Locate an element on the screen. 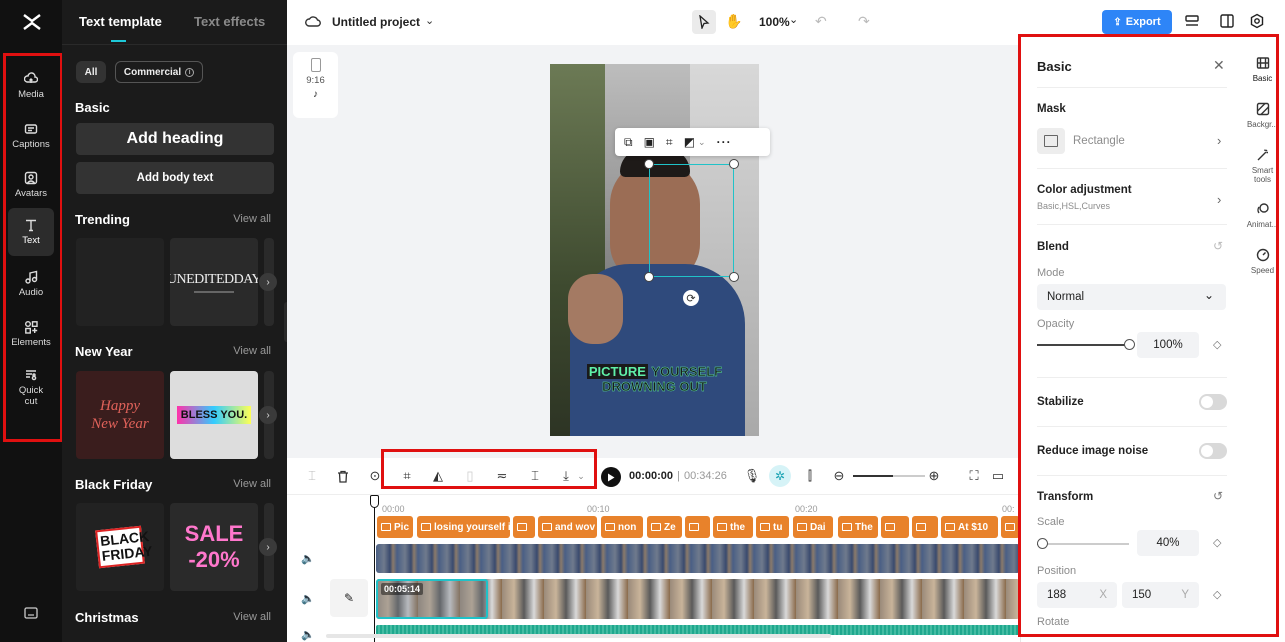  template-card: Happy New Year is located at coordinates (120, 415).